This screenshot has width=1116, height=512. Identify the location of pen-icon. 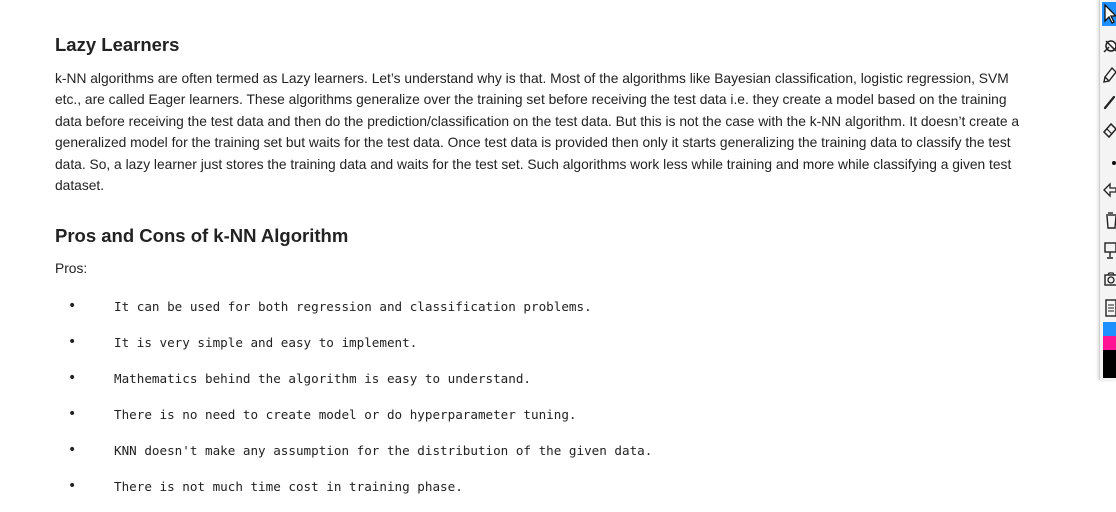
(1109, 102).